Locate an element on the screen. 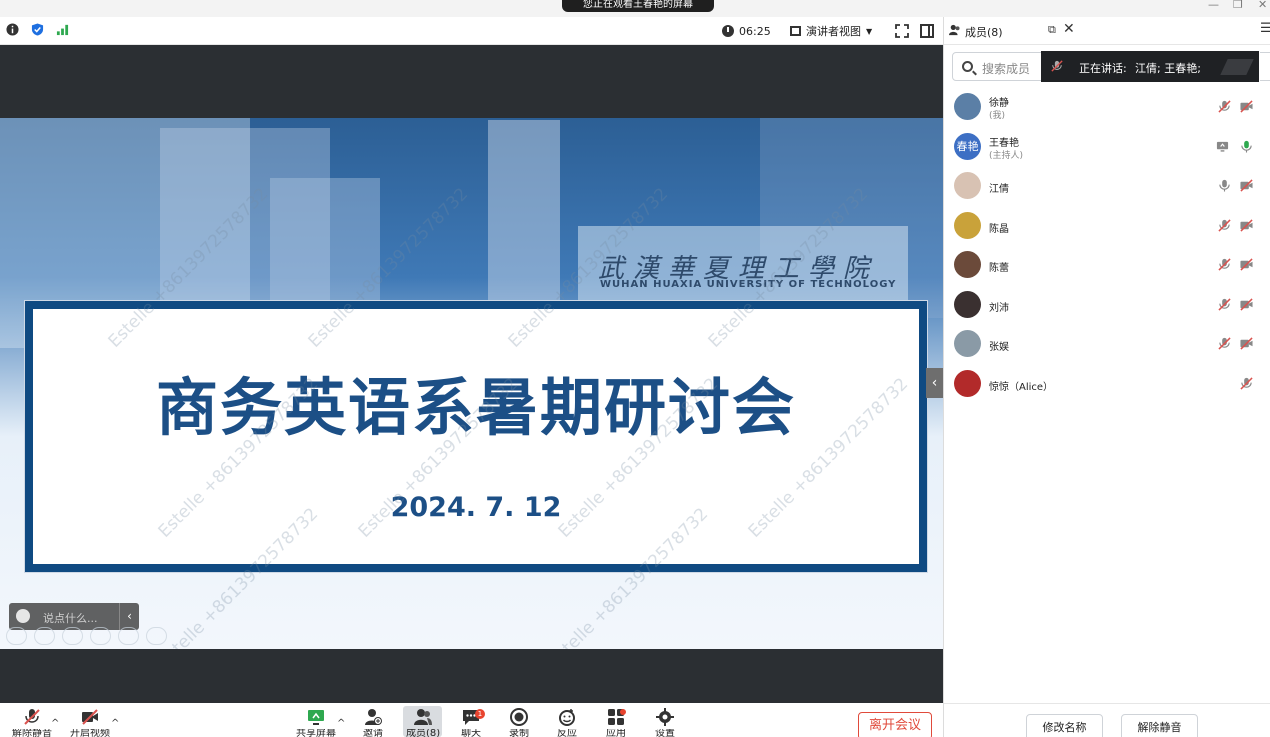  member-role: (主持人) is located at coordinates (1006, 156).